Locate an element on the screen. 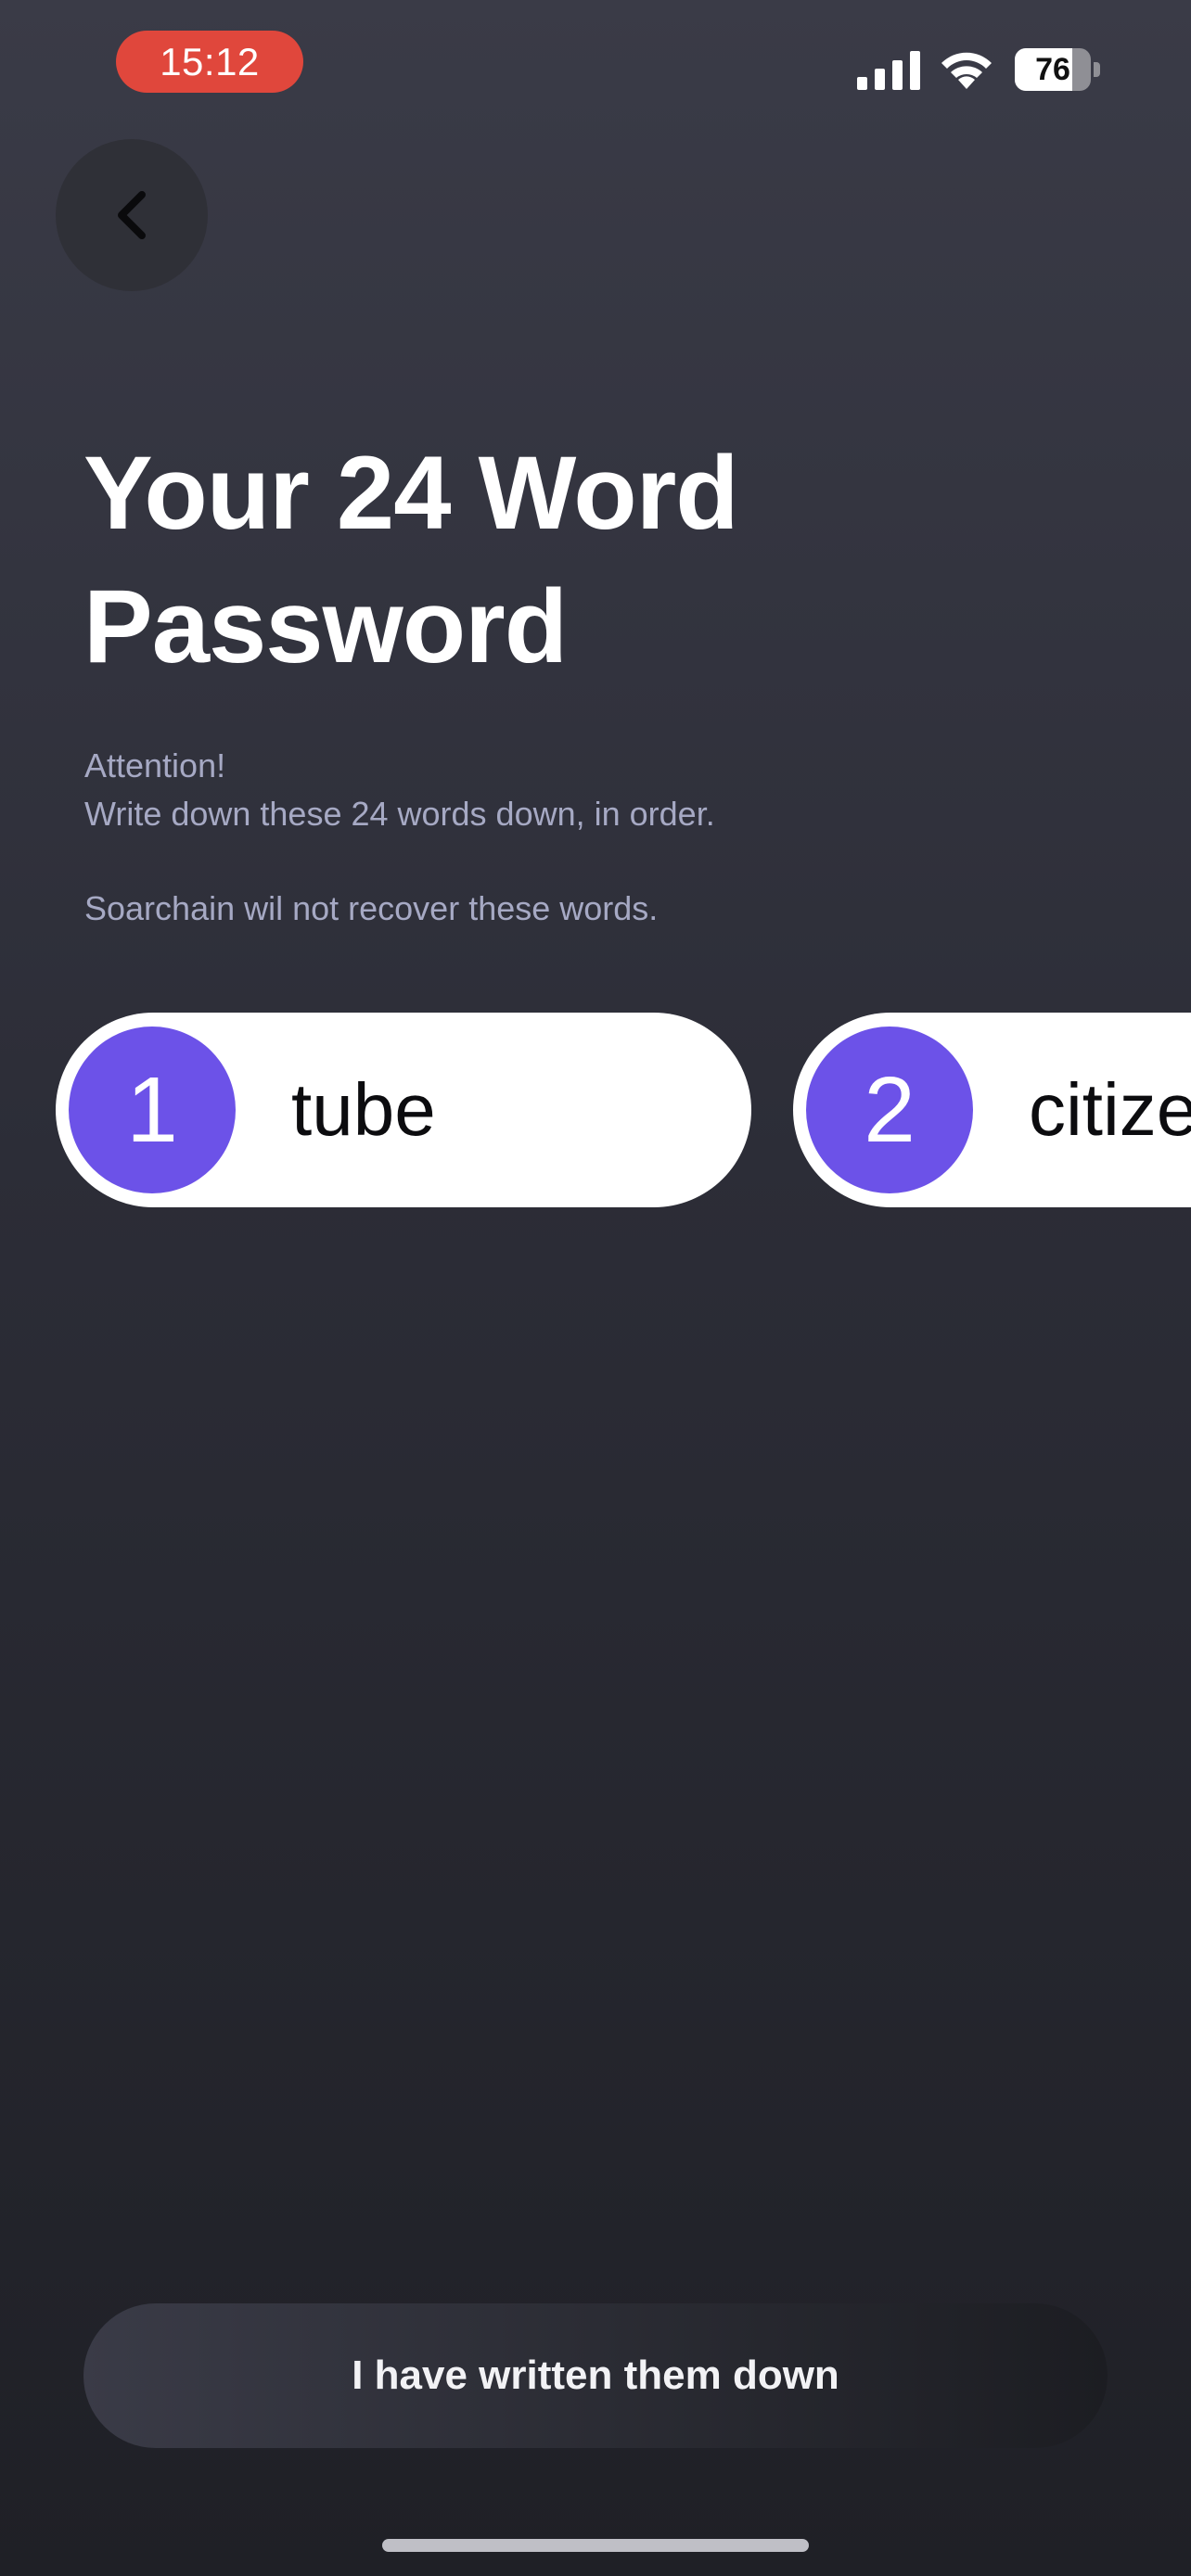  battery-level: 76 is located at coordinates (1052, 69).